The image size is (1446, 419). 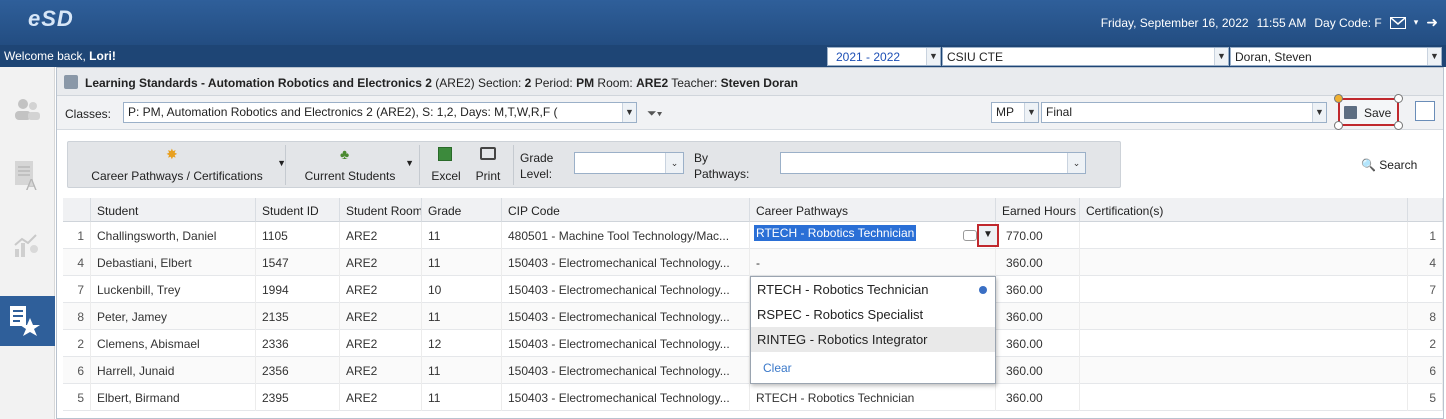 What do you see at coordinates (873, 210) in the screenshot?
I see `column-header: Career Pathways` at bounding box center [873, 210].